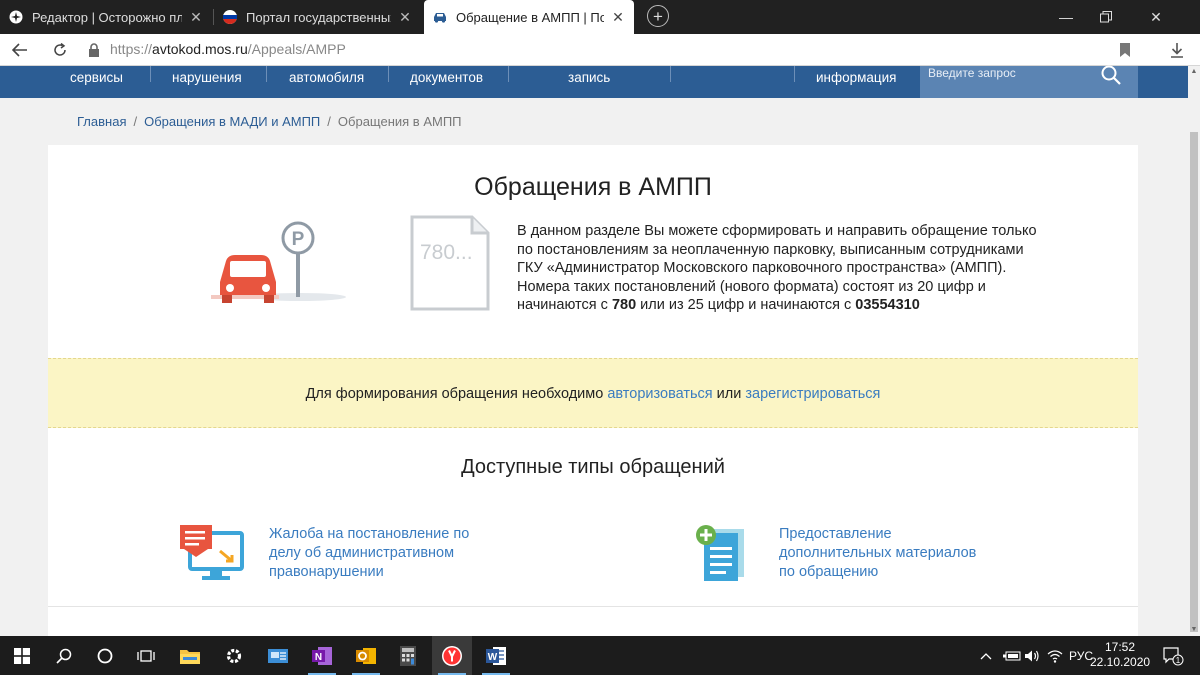 The height and width of the screenshot is (675, 1200). Describe the element at coordinates (1156, 17) in the screenshot. I see `close-window-icon: ✕` at that location.